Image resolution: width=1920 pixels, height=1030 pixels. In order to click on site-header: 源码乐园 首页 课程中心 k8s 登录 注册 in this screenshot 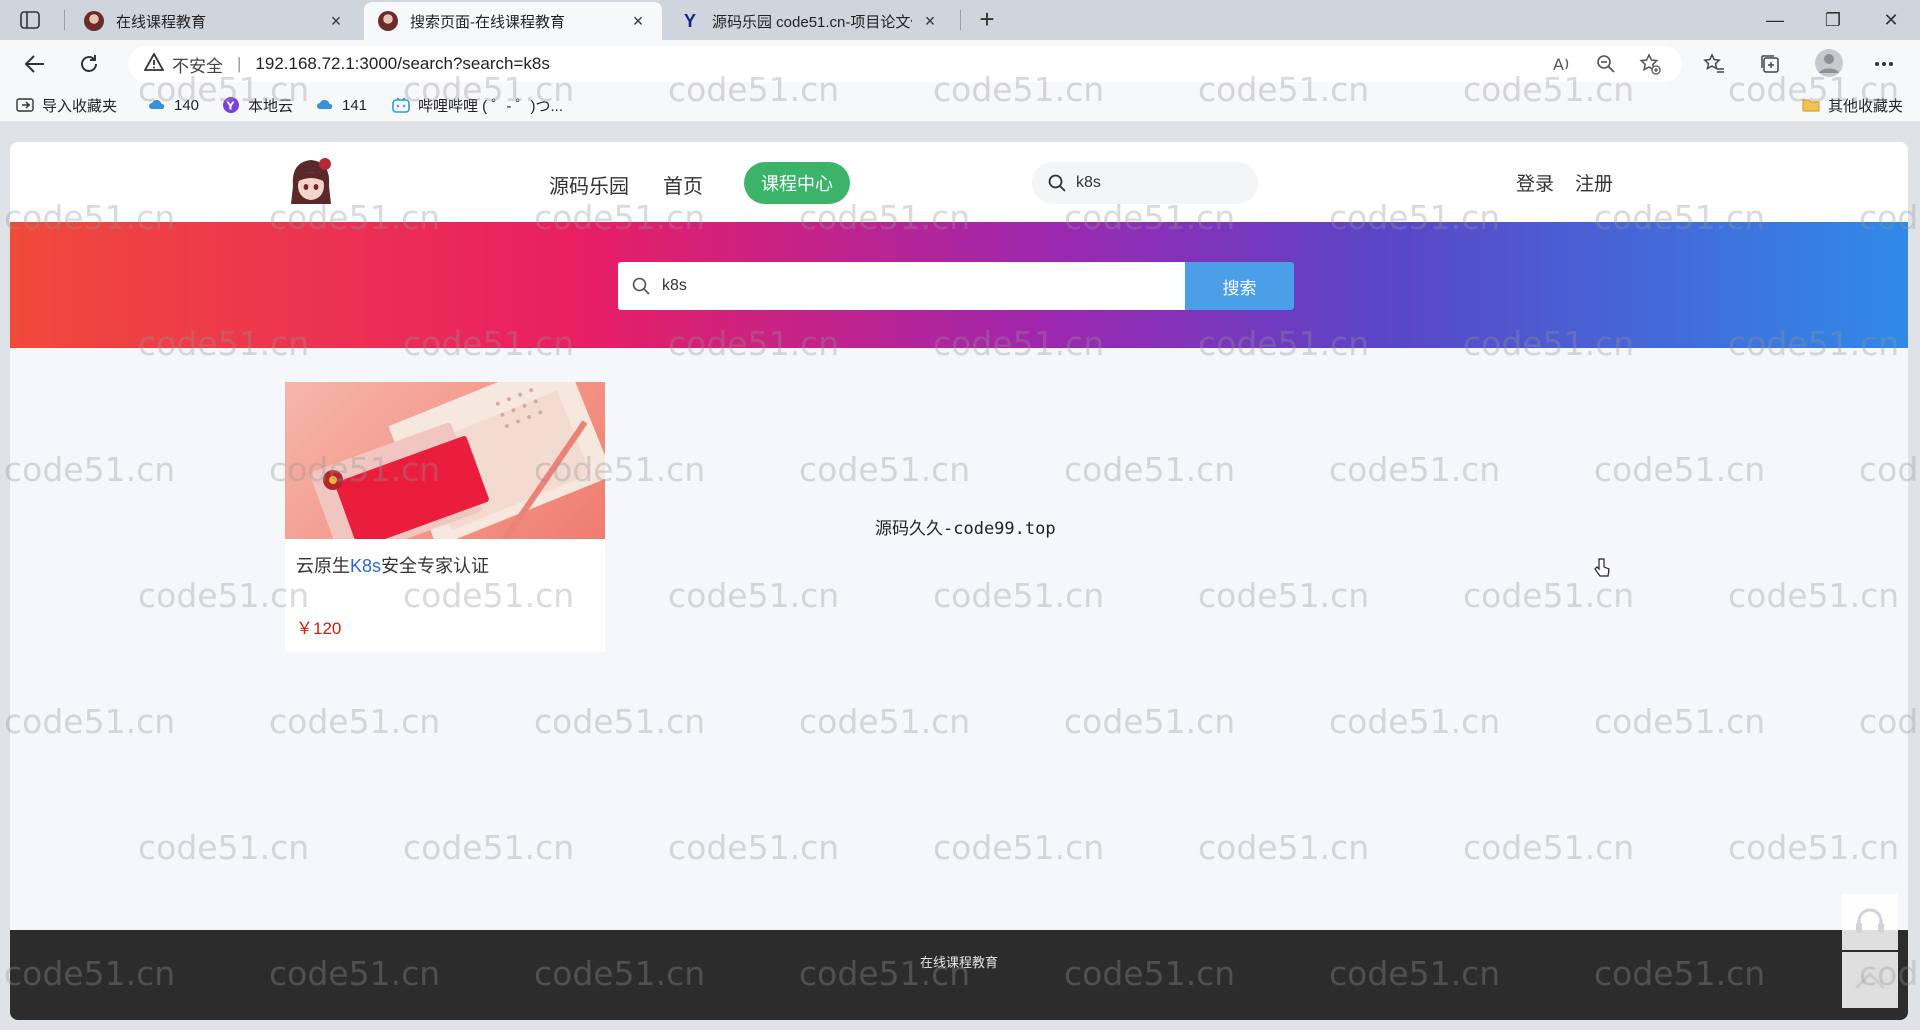, I will do `click(959, 182)`.